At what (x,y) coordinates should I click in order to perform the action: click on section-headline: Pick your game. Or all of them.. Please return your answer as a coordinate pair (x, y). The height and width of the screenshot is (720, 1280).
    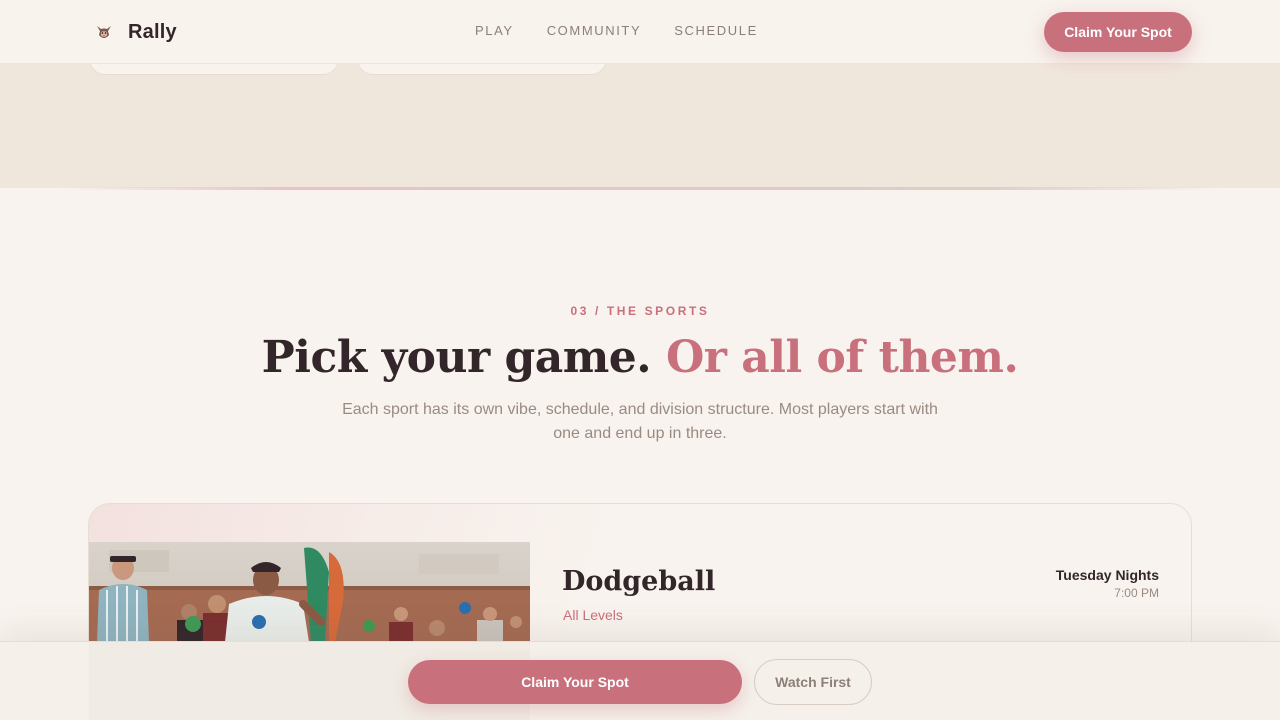
    Looking at the image, I should click on (640, 357).